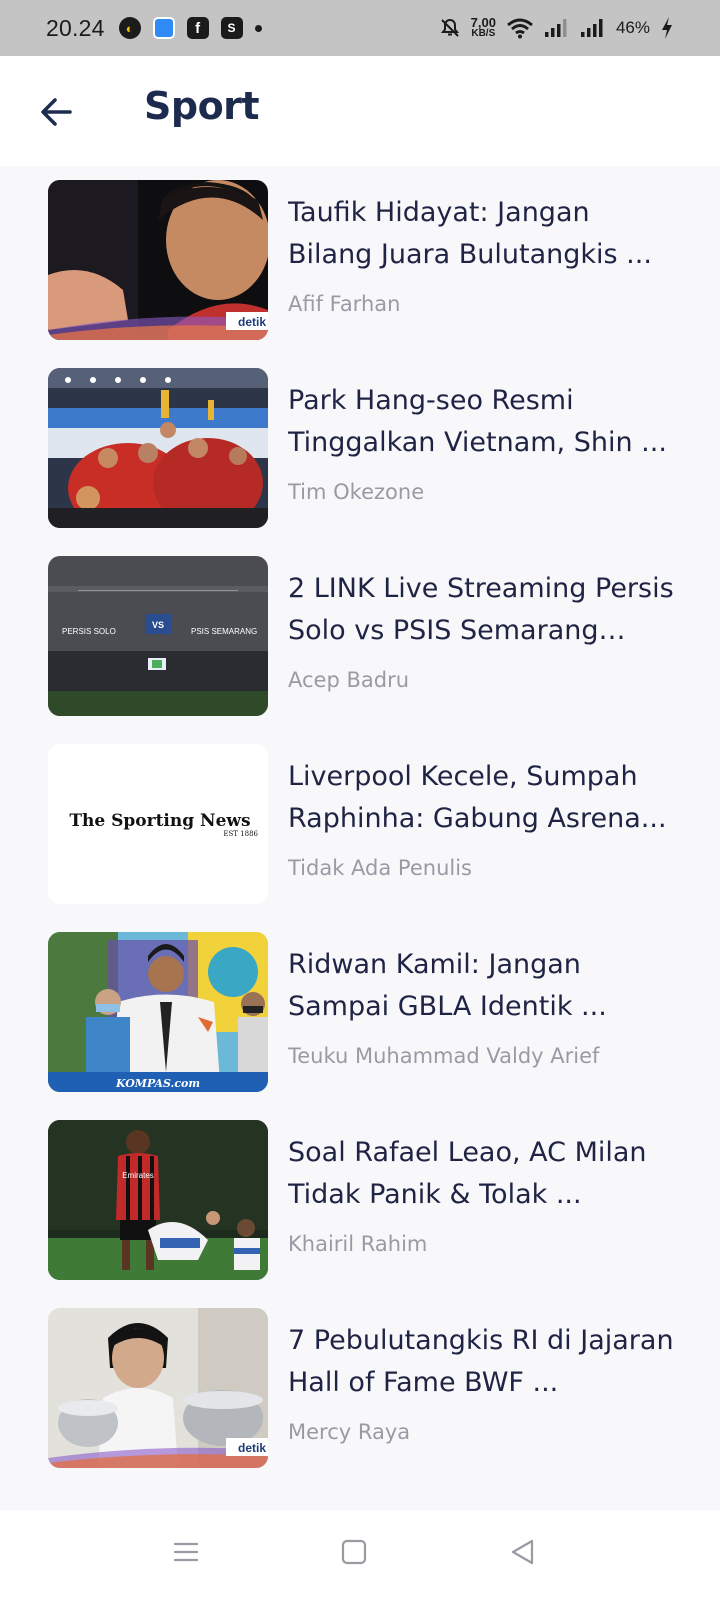 The image size is (720, 1600). I want to click on network-speed: 7,00 KB/S, so click(483, 27).